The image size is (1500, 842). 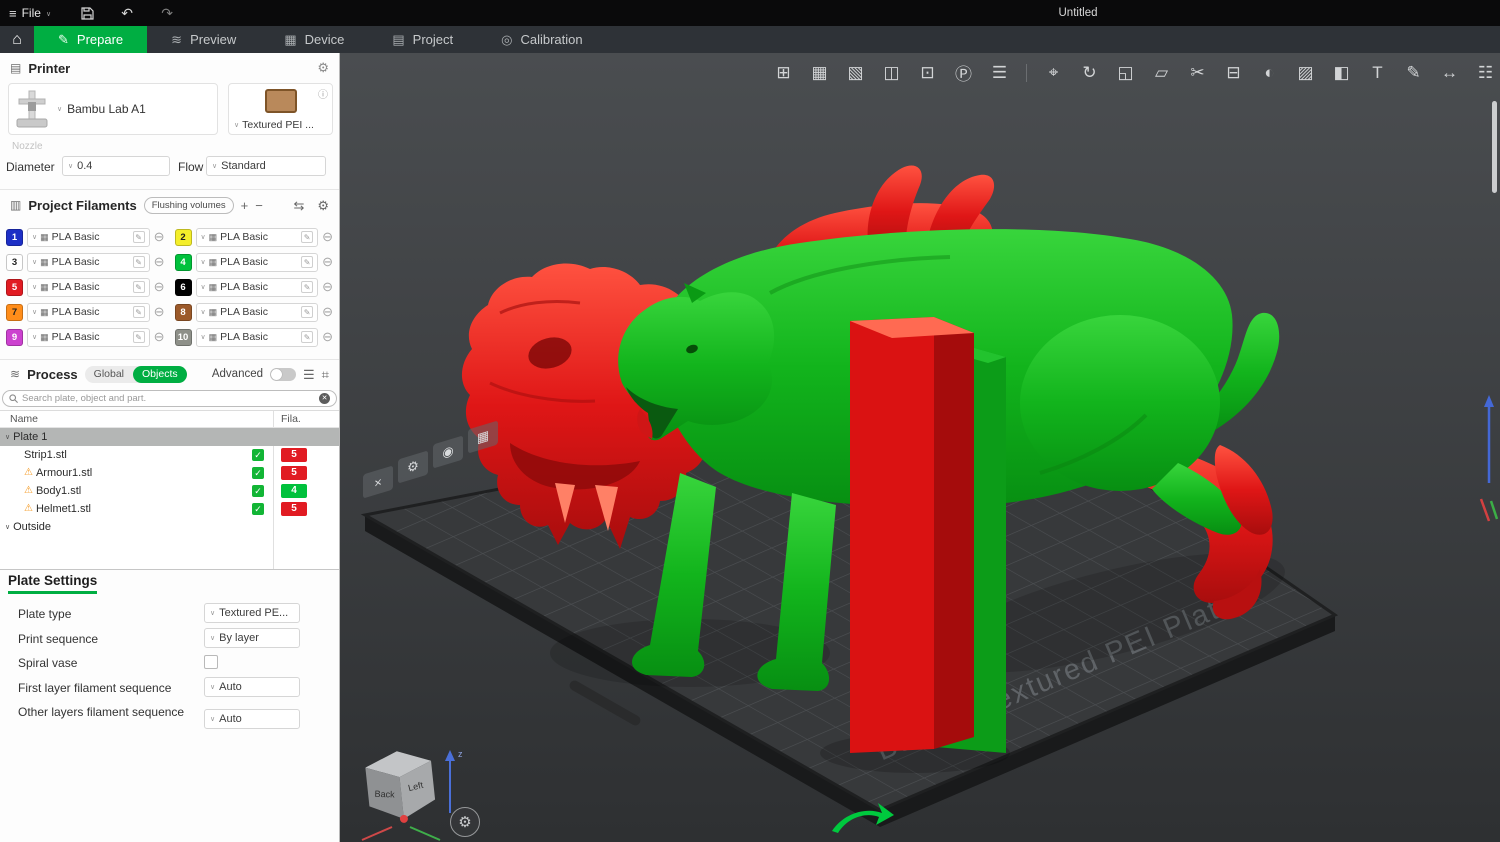 What do you see at coordinates (783, 72) in the screenshot?
I see `add-plate-icon: ⊞` at bounding box center [783, 72].